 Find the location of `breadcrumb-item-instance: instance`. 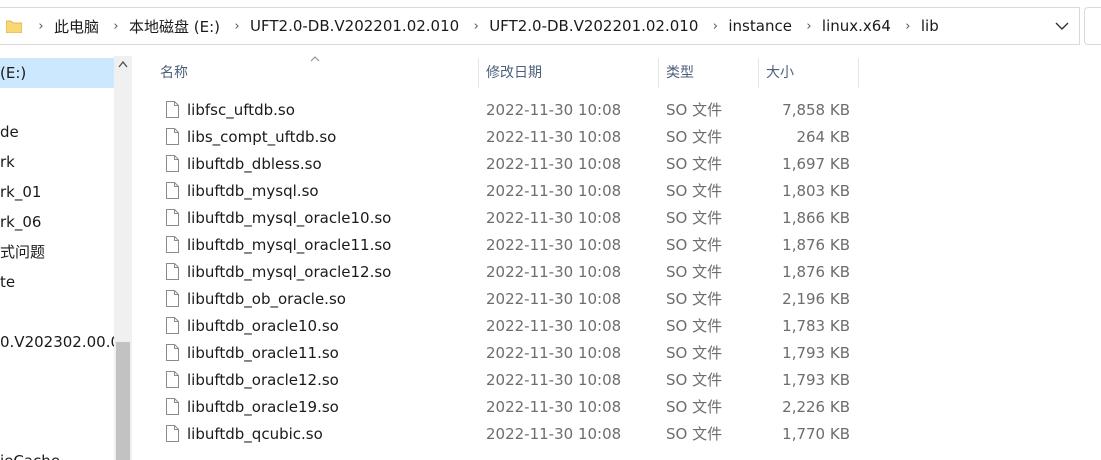

breadcrumb-item-instance: instance is located at coordinates (762, 26).